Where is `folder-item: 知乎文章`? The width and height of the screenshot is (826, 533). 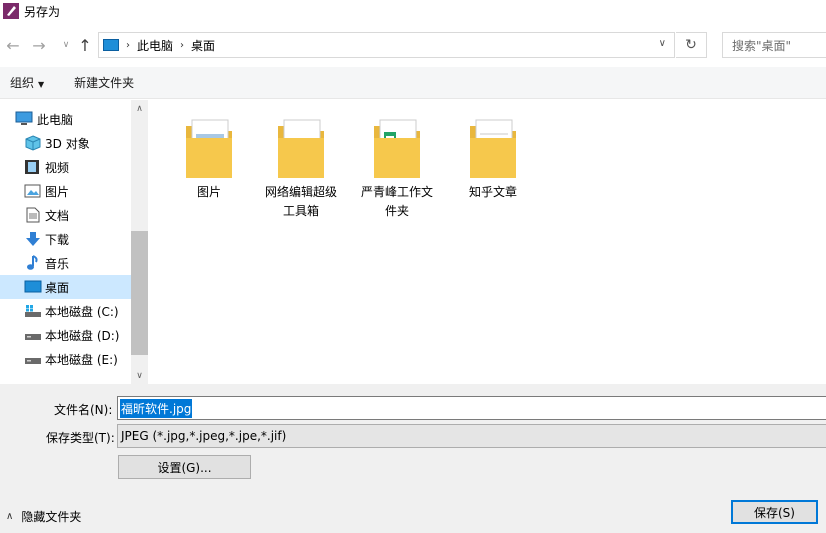 folder-item: 知乎文章 is located at coordinates (493, 157).